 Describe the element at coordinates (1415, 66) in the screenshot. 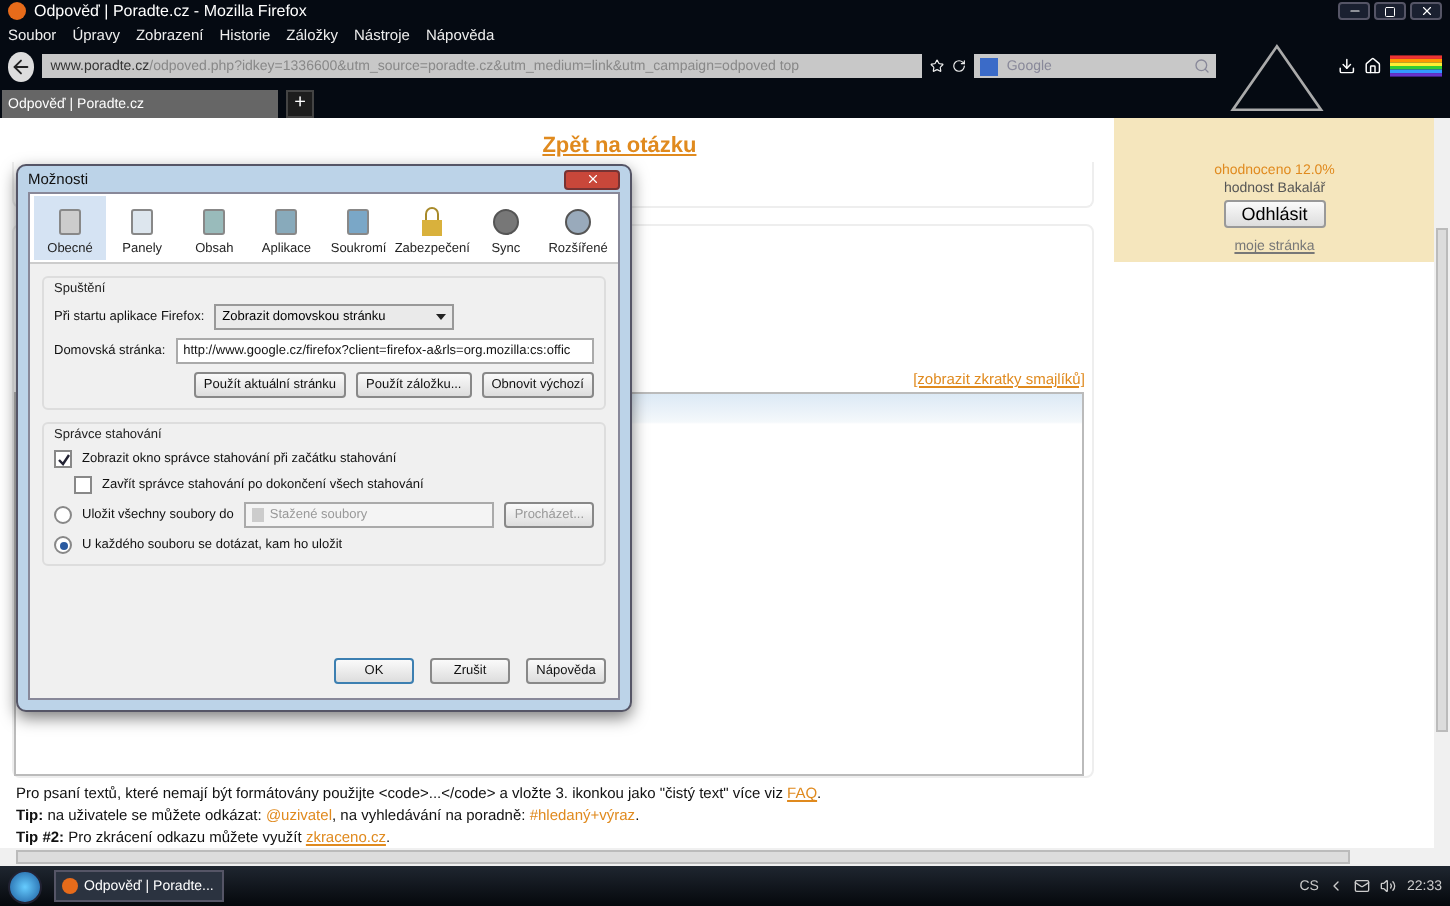

I see `rainbow-drawing` at that location.